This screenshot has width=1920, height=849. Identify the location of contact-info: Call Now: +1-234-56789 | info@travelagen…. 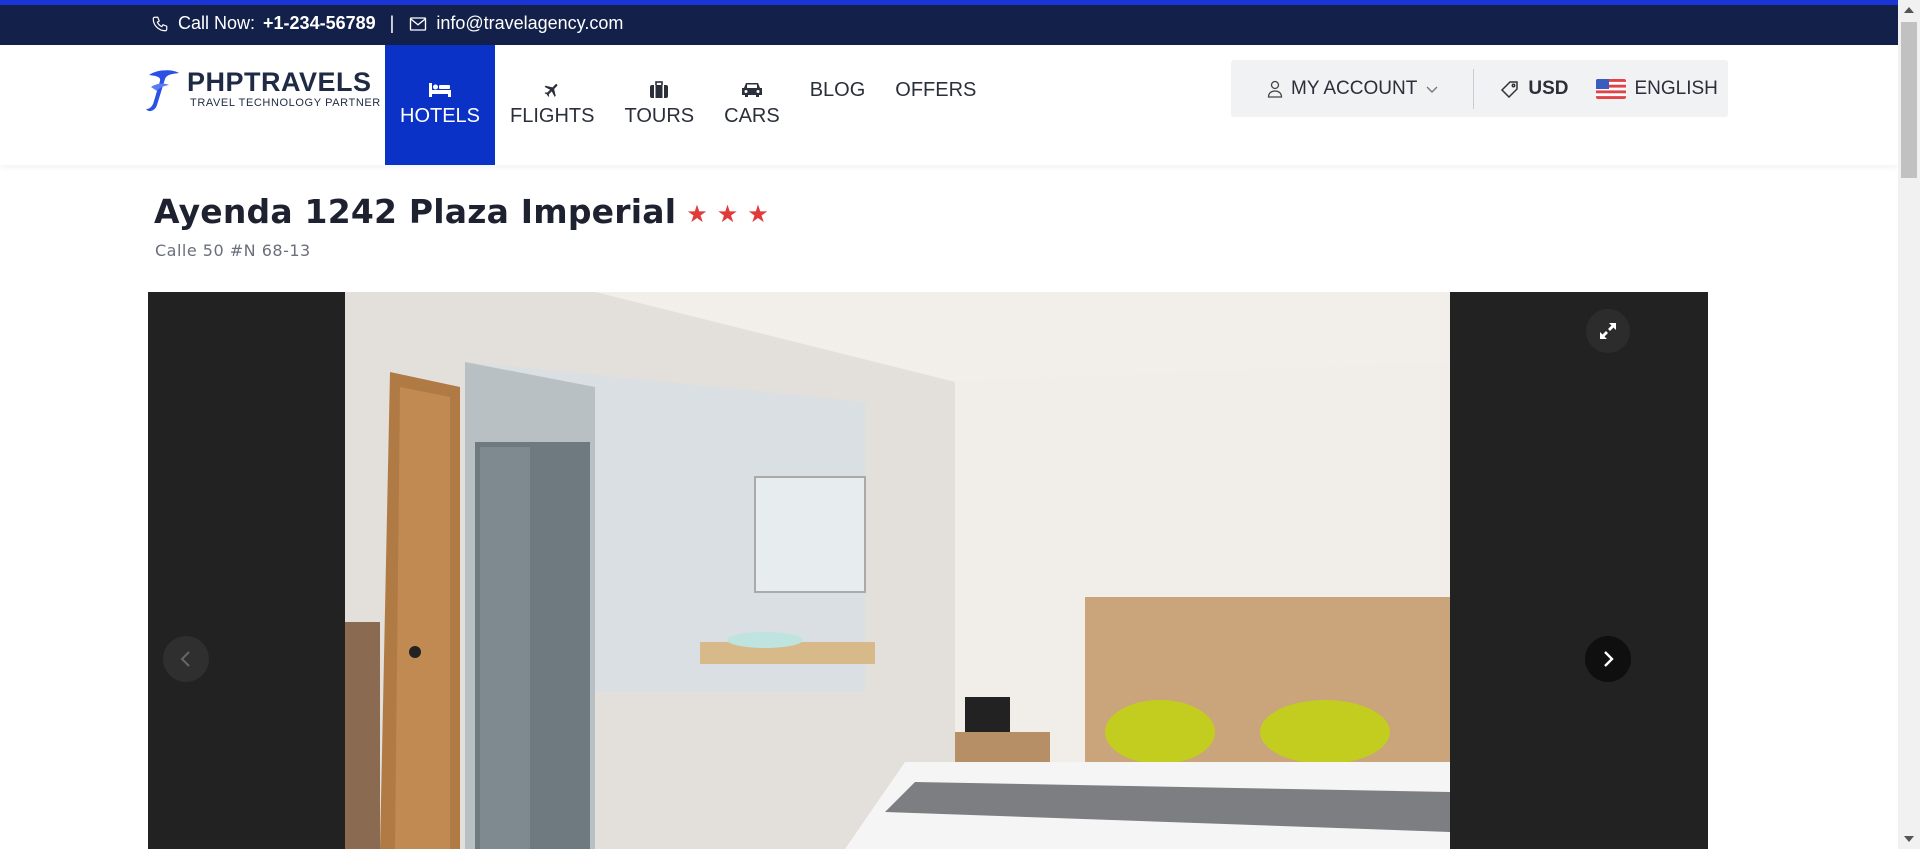
(386, 23).